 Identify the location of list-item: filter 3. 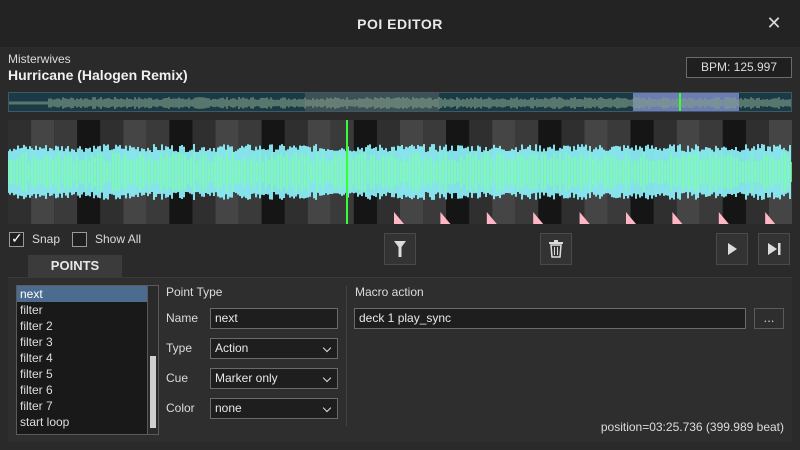
(87, 342).